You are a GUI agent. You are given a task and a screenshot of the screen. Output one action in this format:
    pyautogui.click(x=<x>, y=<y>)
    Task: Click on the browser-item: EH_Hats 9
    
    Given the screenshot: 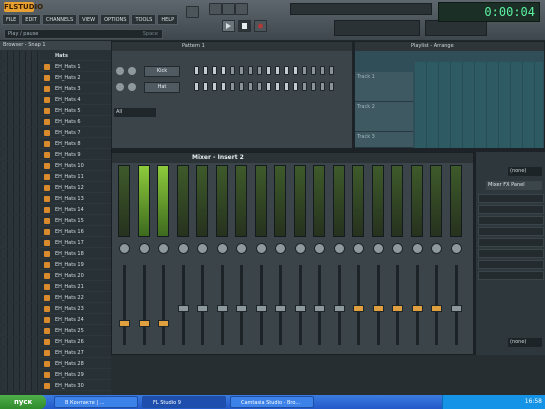 What is the action you would take?
    pyautogui.click(x=55, y=155)
    